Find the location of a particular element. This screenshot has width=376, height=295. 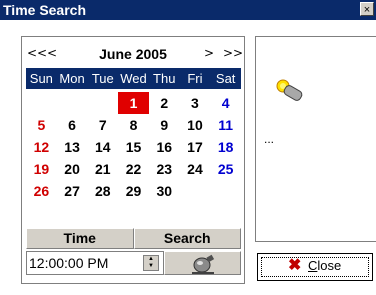

calendar-day: 21 is located at coordinates (102, 169).